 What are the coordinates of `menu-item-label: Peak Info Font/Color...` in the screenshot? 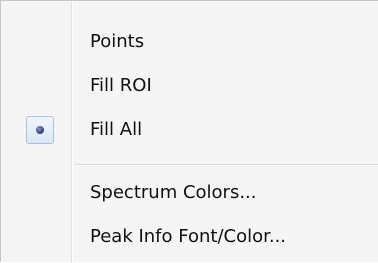 It's located at (188, 236).